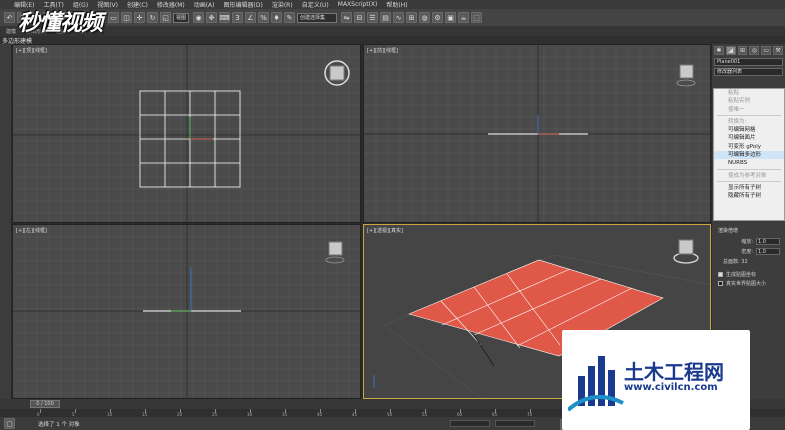 This screenshot has height=430, width=785. I want to click on context-menu-item: 转换为:, so click(737, 121).